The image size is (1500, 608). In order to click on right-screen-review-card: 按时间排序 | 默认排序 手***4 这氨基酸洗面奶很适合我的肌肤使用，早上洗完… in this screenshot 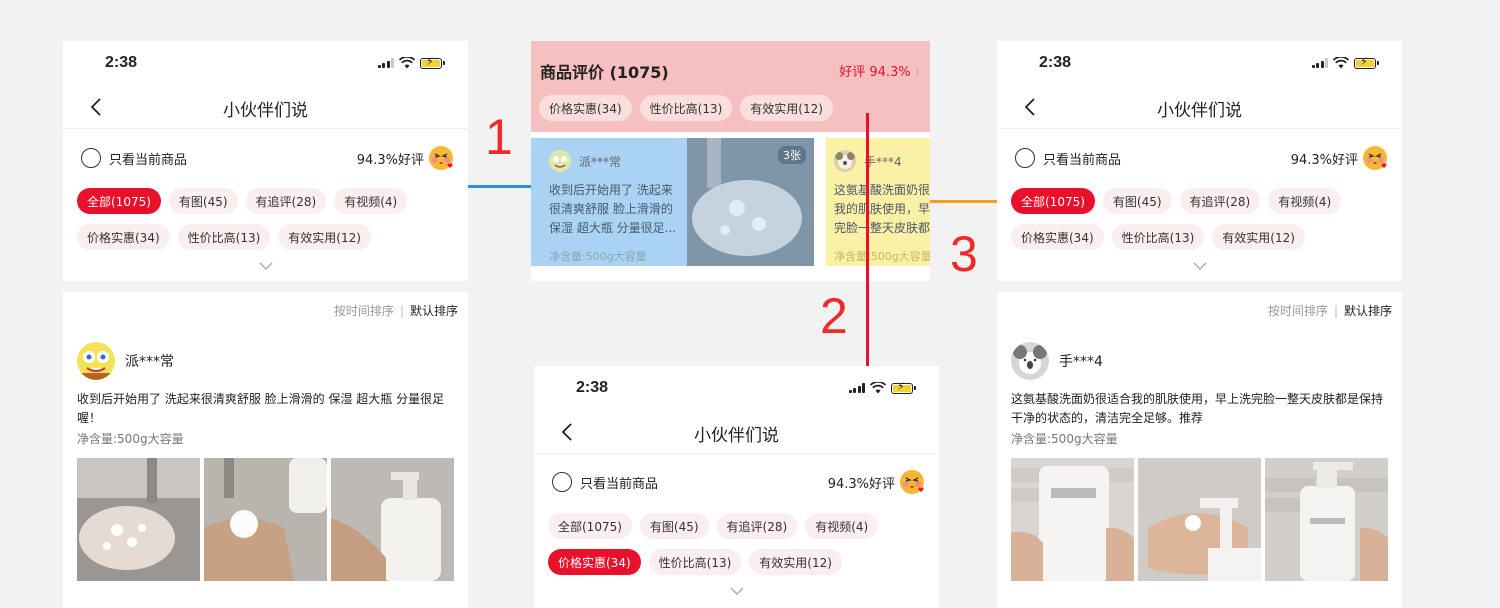, I will do `click(1199, 450)`.